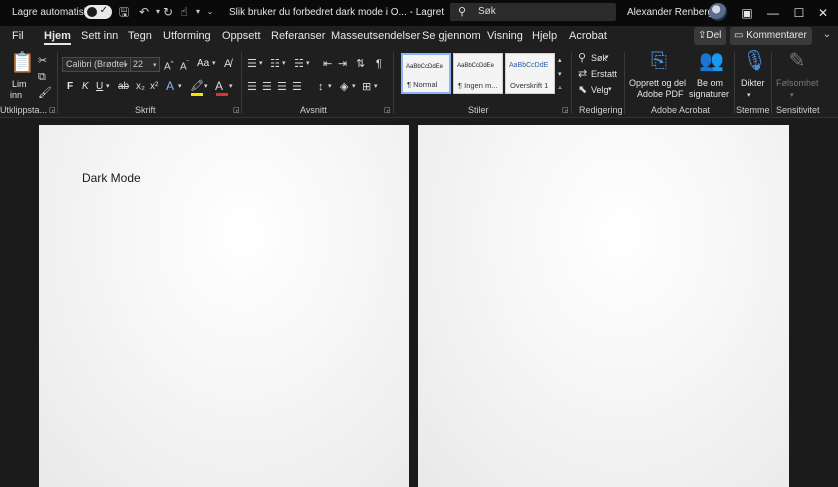 The height and width of the screenshot is (487, 838). Describe the element at coordinates (366, 87) in the screenshot. I see `borders-icon: ⊞` at that location.